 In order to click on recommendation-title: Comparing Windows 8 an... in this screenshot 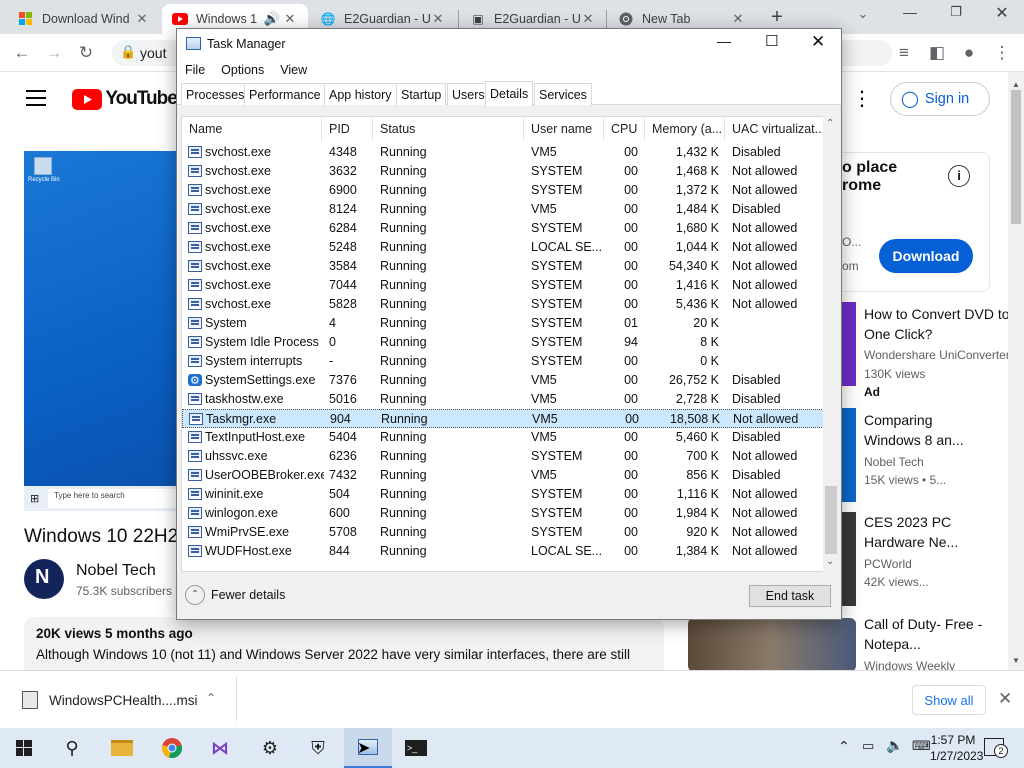, I will do `click(924, 430)`.